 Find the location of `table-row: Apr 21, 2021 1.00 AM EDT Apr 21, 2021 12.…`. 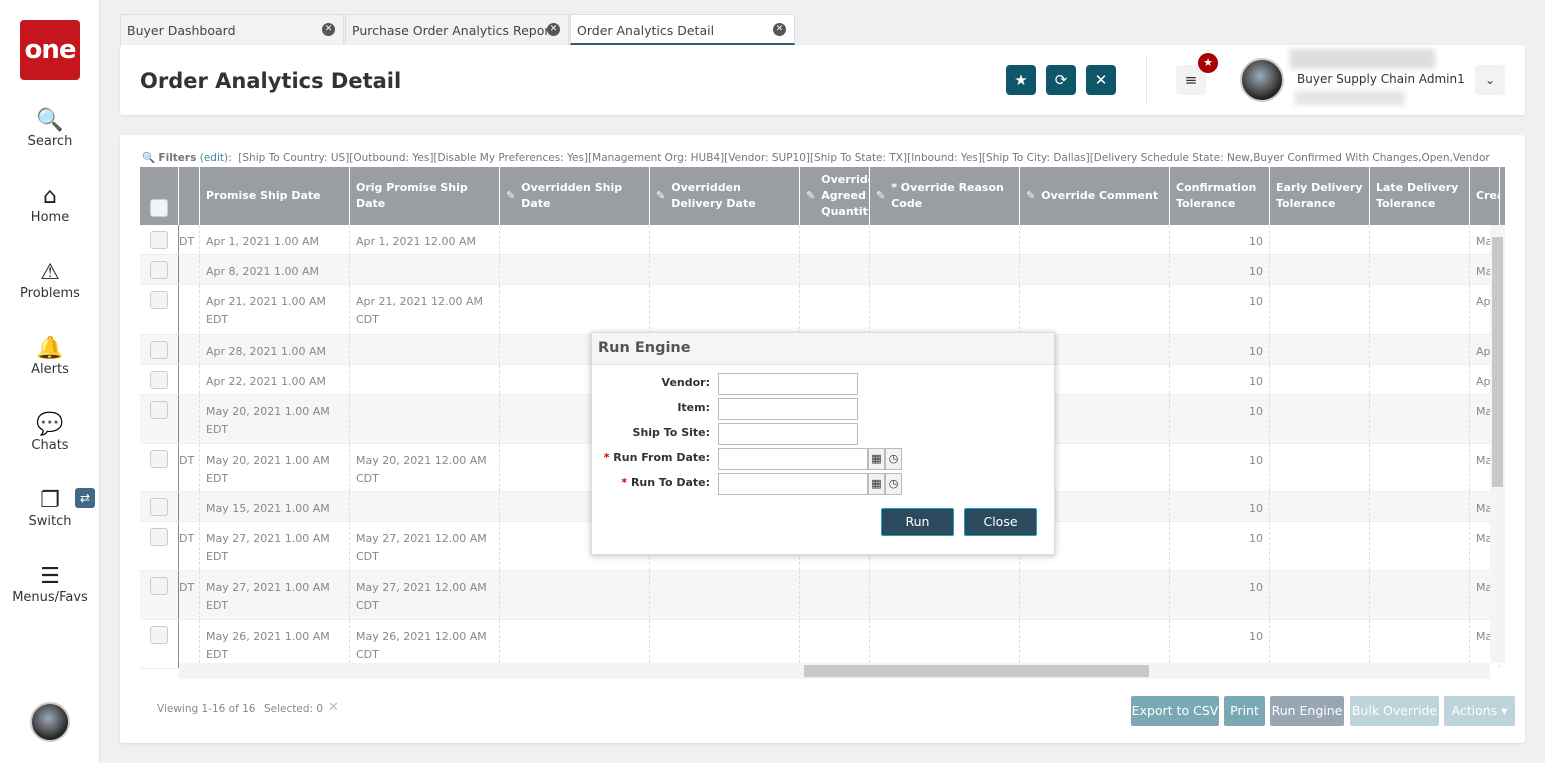

table-row: Apr 21, 2021 1.00 AM EDT Apr 21, 2021 12.… is located at coordinates (820, 310).